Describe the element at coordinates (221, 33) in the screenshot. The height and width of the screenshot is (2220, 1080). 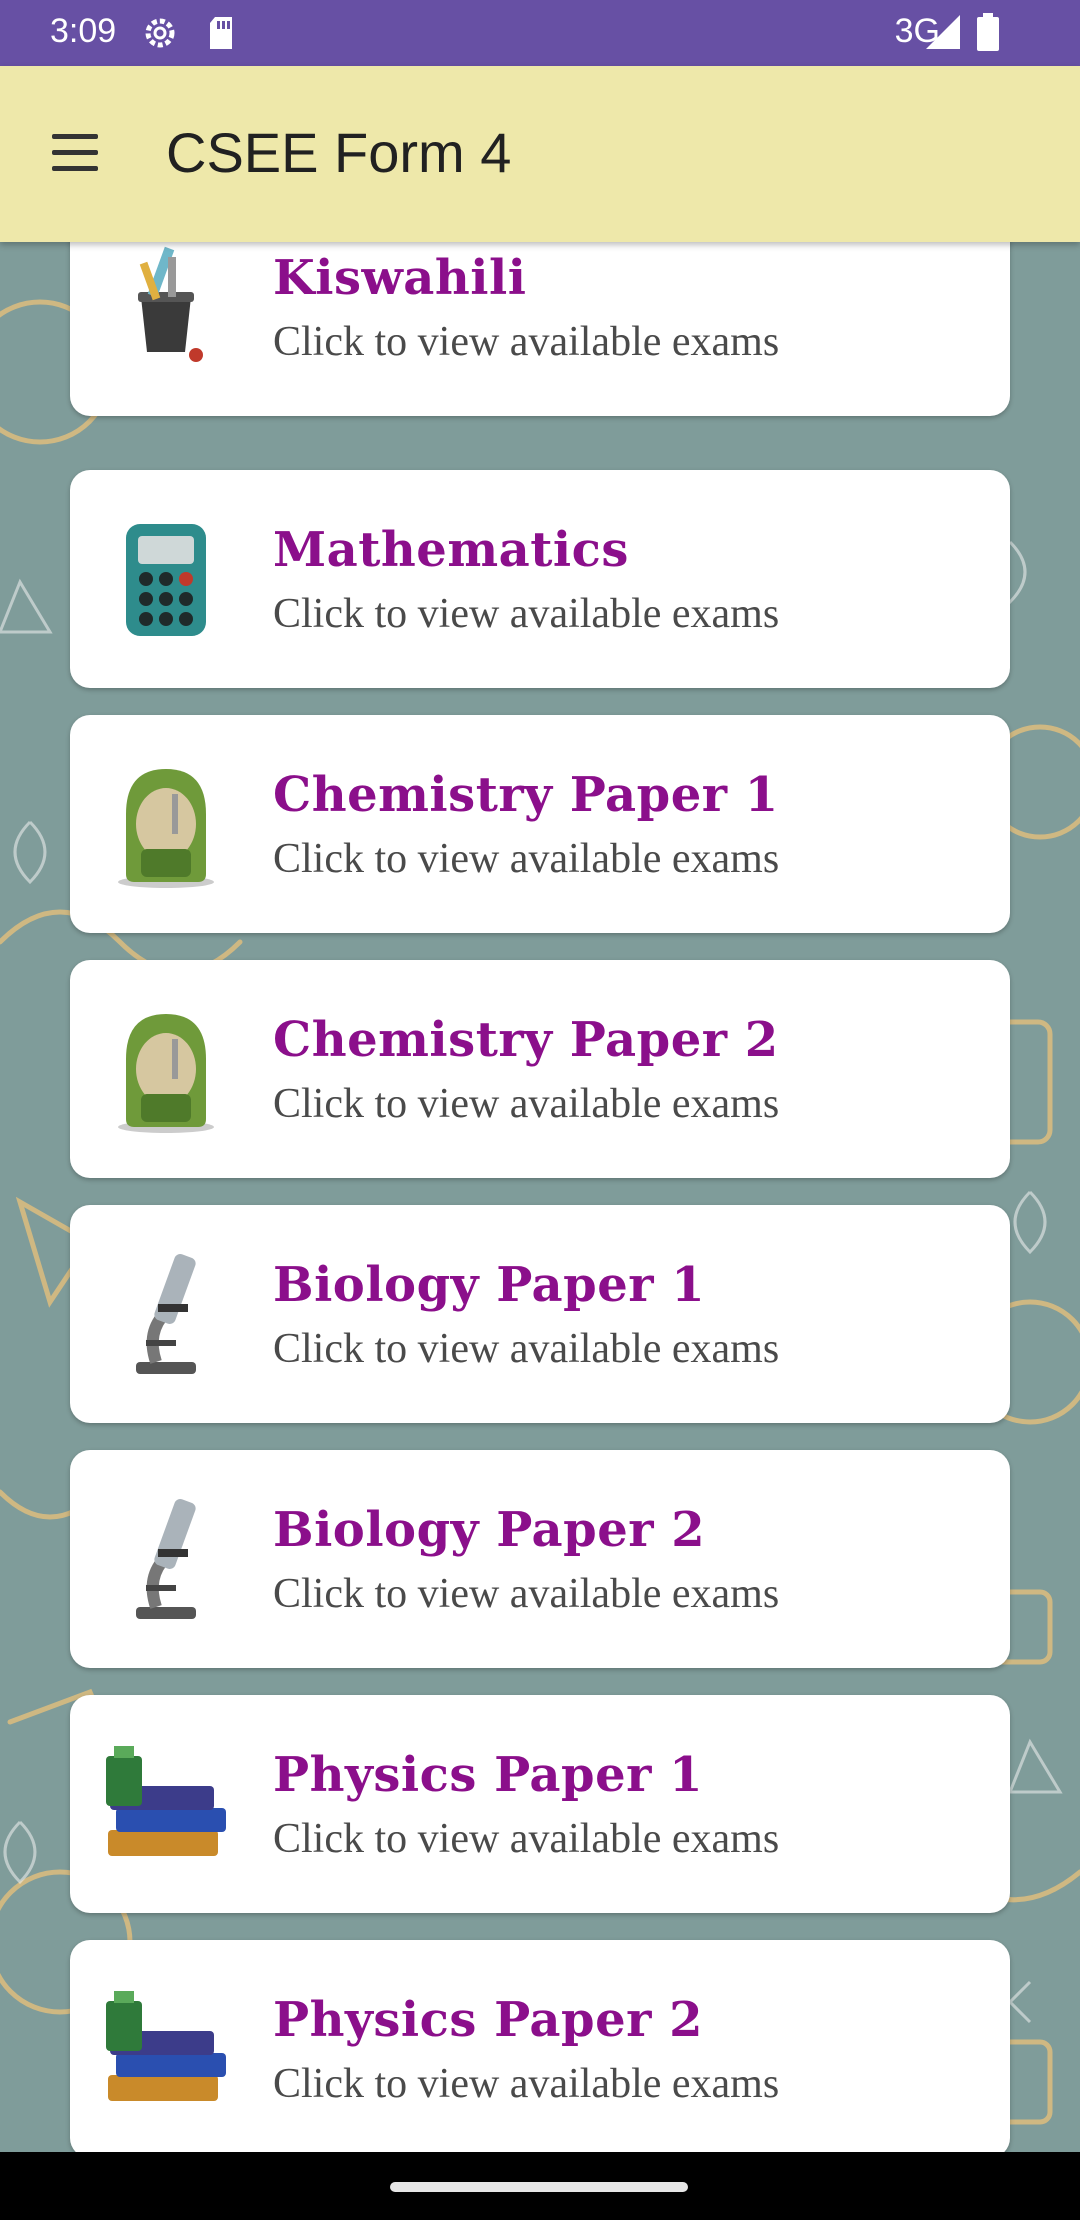
I see `sd-card-icon` at that location.